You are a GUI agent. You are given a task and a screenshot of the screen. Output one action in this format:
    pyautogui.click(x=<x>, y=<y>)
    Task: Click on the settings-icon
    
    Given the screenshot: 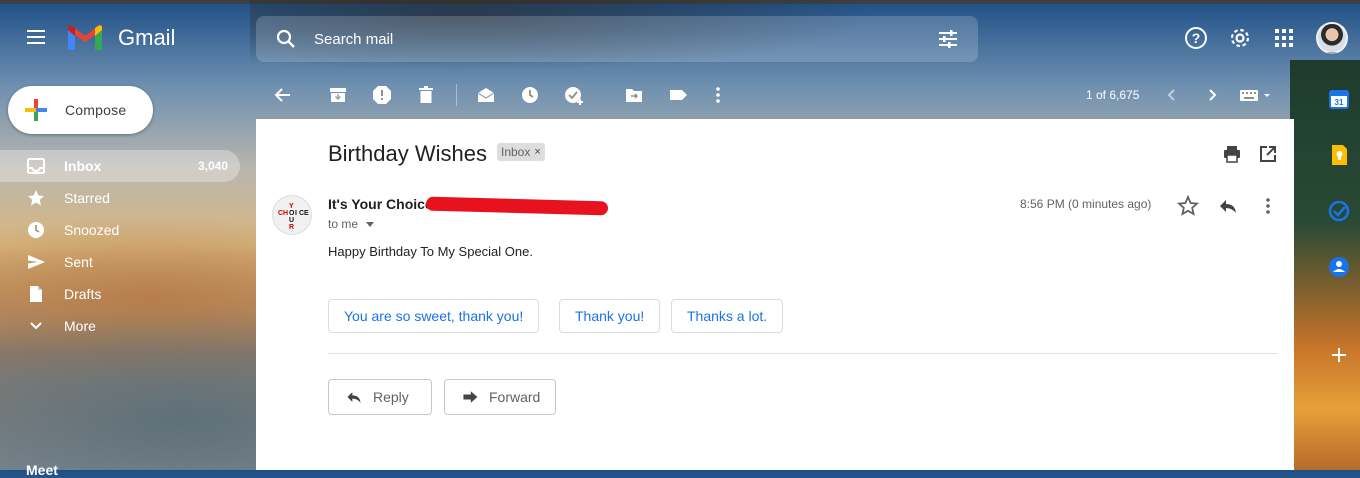 What is the action you would take?
    pyautogui.click(x=1240, y=38)
    